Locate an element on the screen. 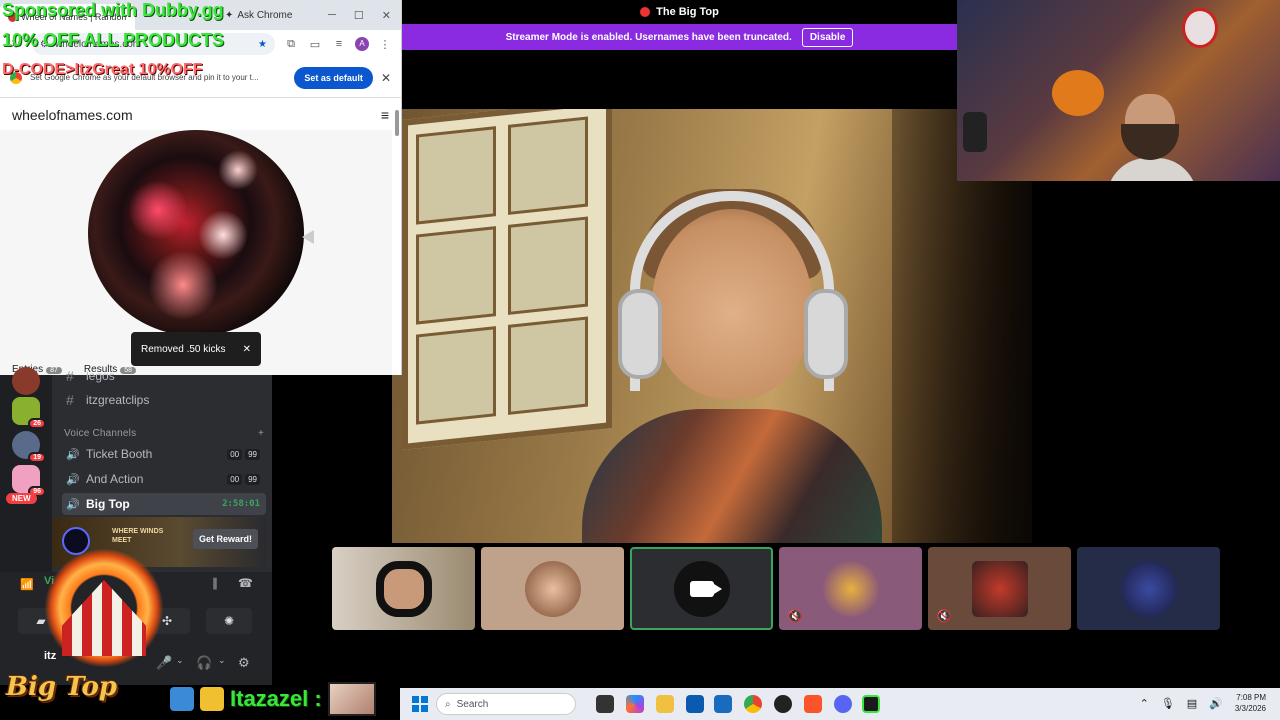 The height and width of the screenshot is (720, 1280). mention-badge: 26 is located at coordinates (37, 423).